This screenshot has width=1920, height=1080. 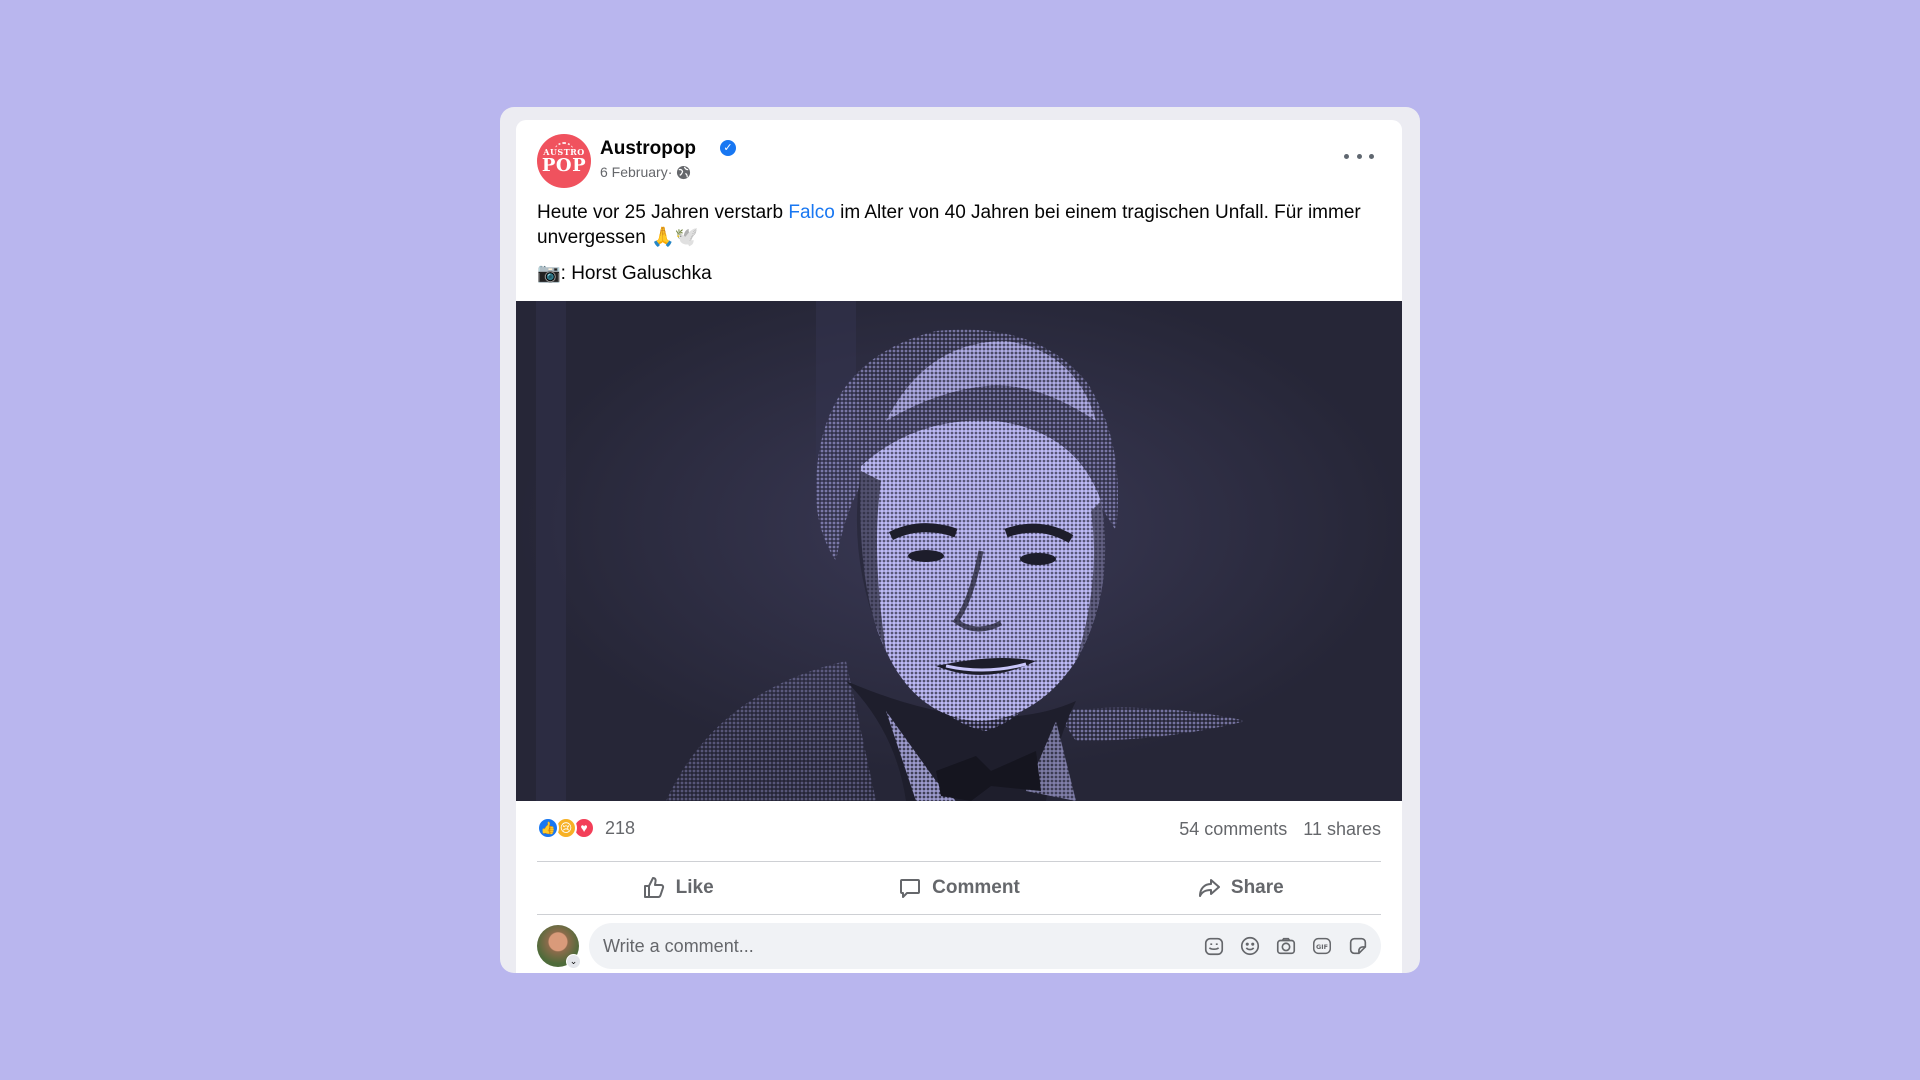 I want to click on comment-input, so click(x=903, y=946).